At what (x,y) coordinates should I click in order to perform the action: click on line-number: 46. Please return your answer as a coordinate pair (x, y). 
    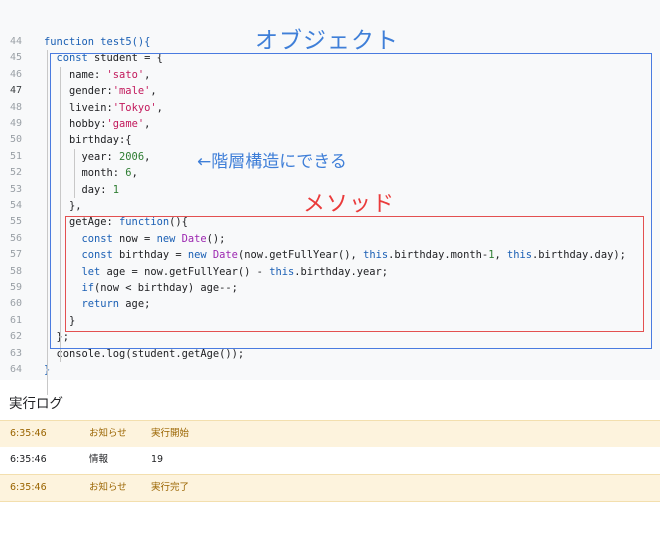
    Looking at the image, I should click on (15, 74).